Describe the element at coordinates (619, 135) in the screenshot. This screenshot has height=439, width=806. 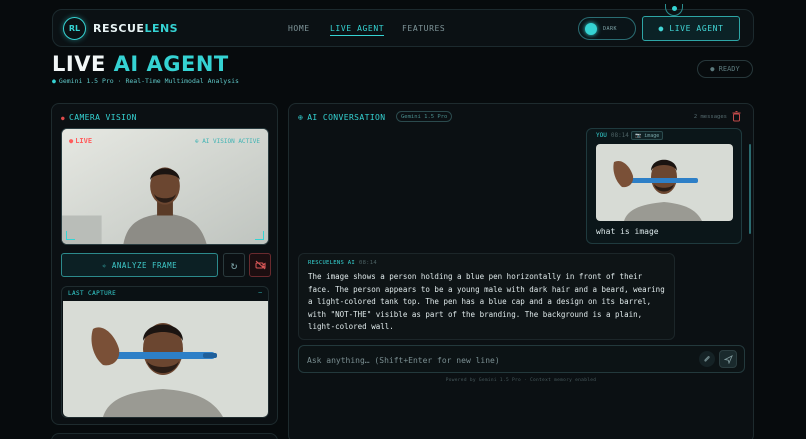
I see `user-message-time: 08:14` at that location.